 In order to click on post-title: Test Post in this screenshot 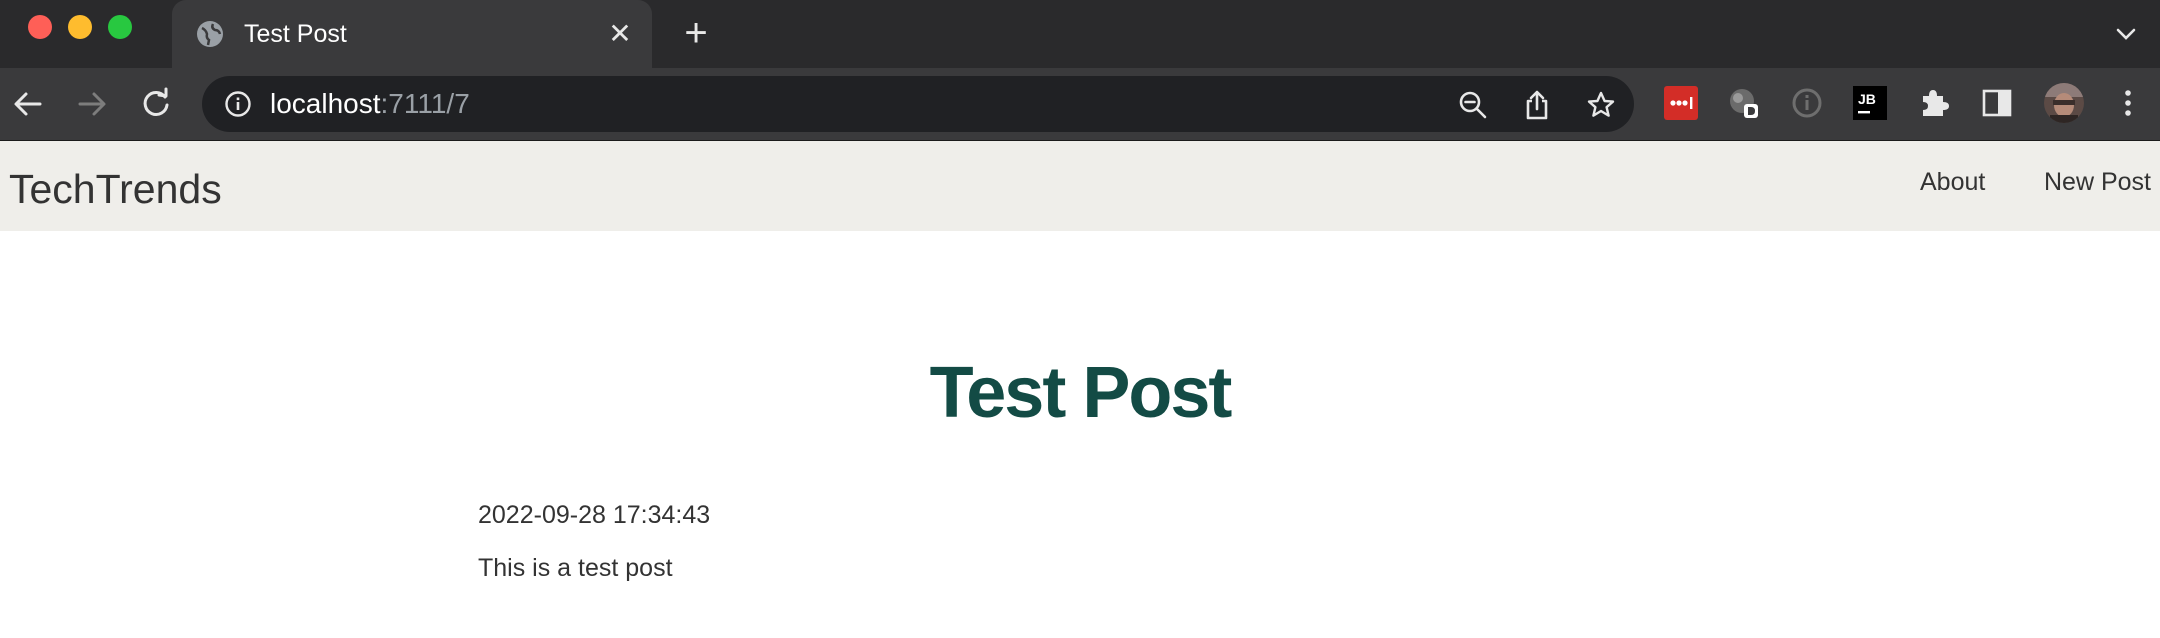, I will do `click(1081, 393)`.